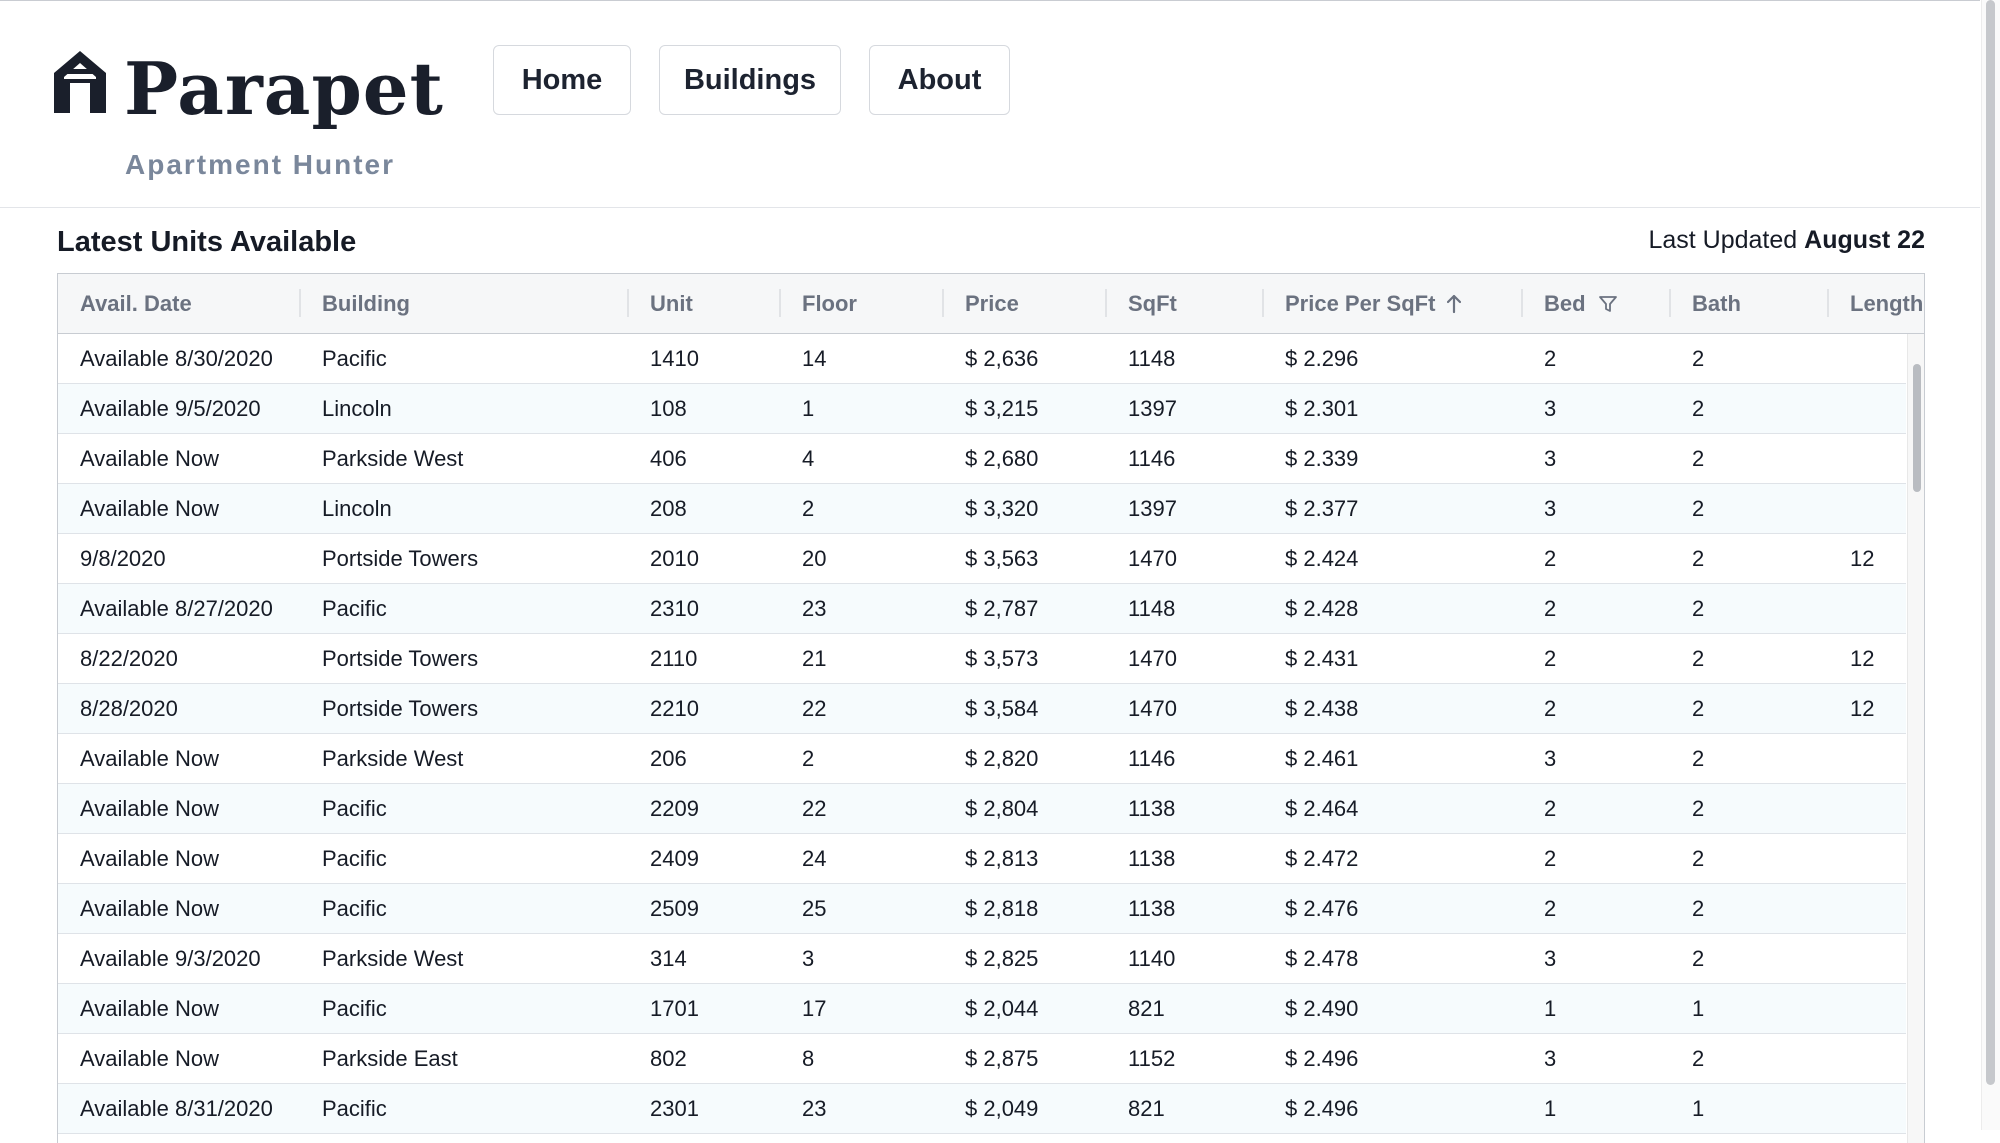 The width and height of the screenshot is (2000, 1143). What do you see at coordinates (1990, 542) in the screenshot?
I see `page-scroll-thumb` at bounding box center [1990, 542].